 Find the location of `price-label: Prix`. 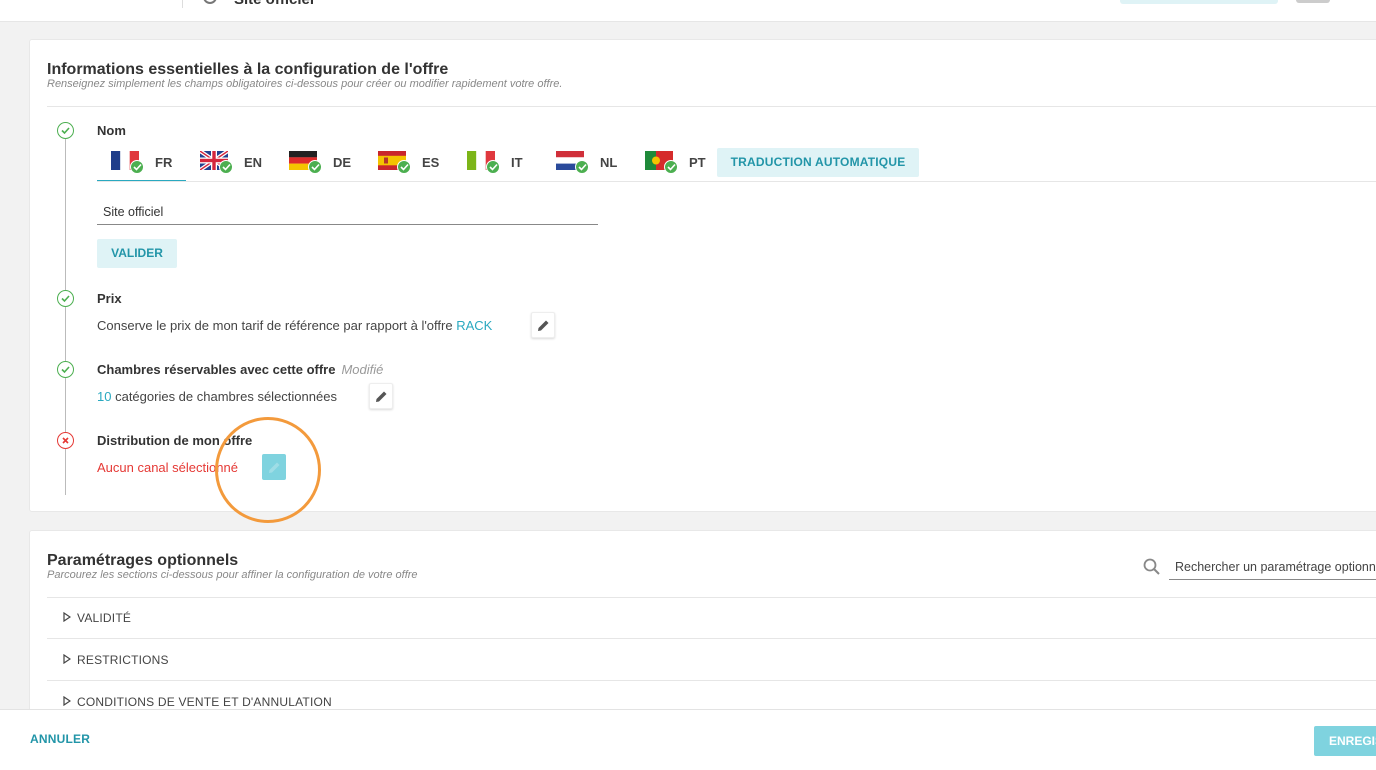

price-label: Prix is located at coordinates (109, 298).